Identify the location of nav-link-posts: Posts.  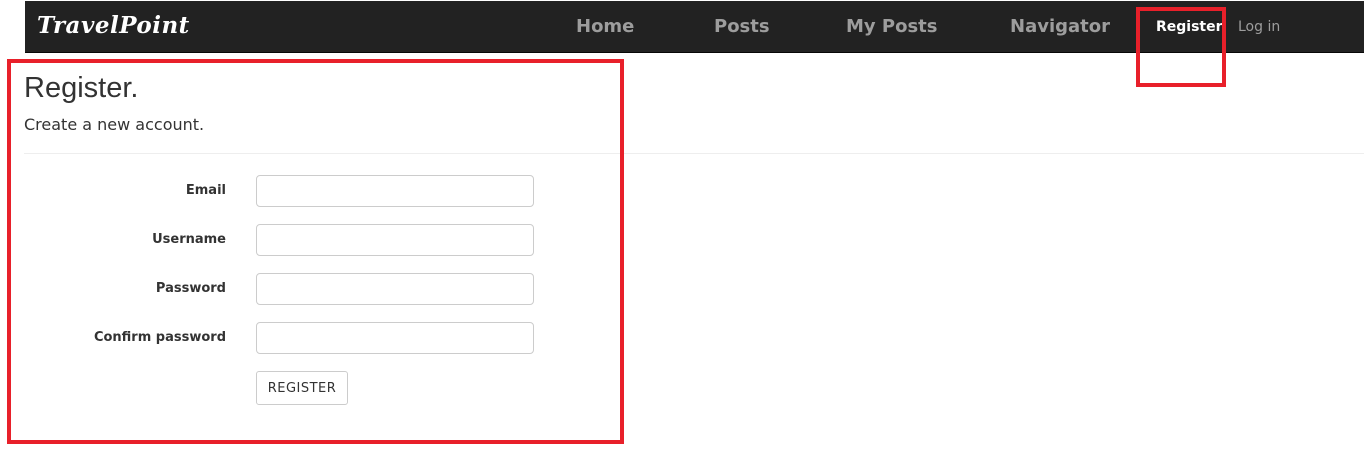
(742, 26).